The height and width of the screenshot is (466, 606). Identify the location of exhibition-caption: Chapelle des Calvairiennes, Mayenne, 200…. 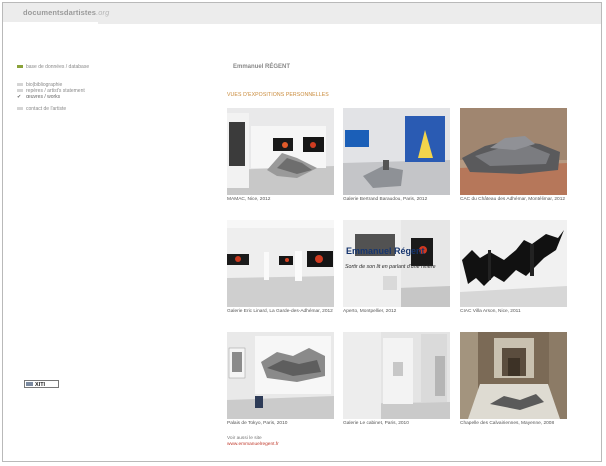
(507, 423).